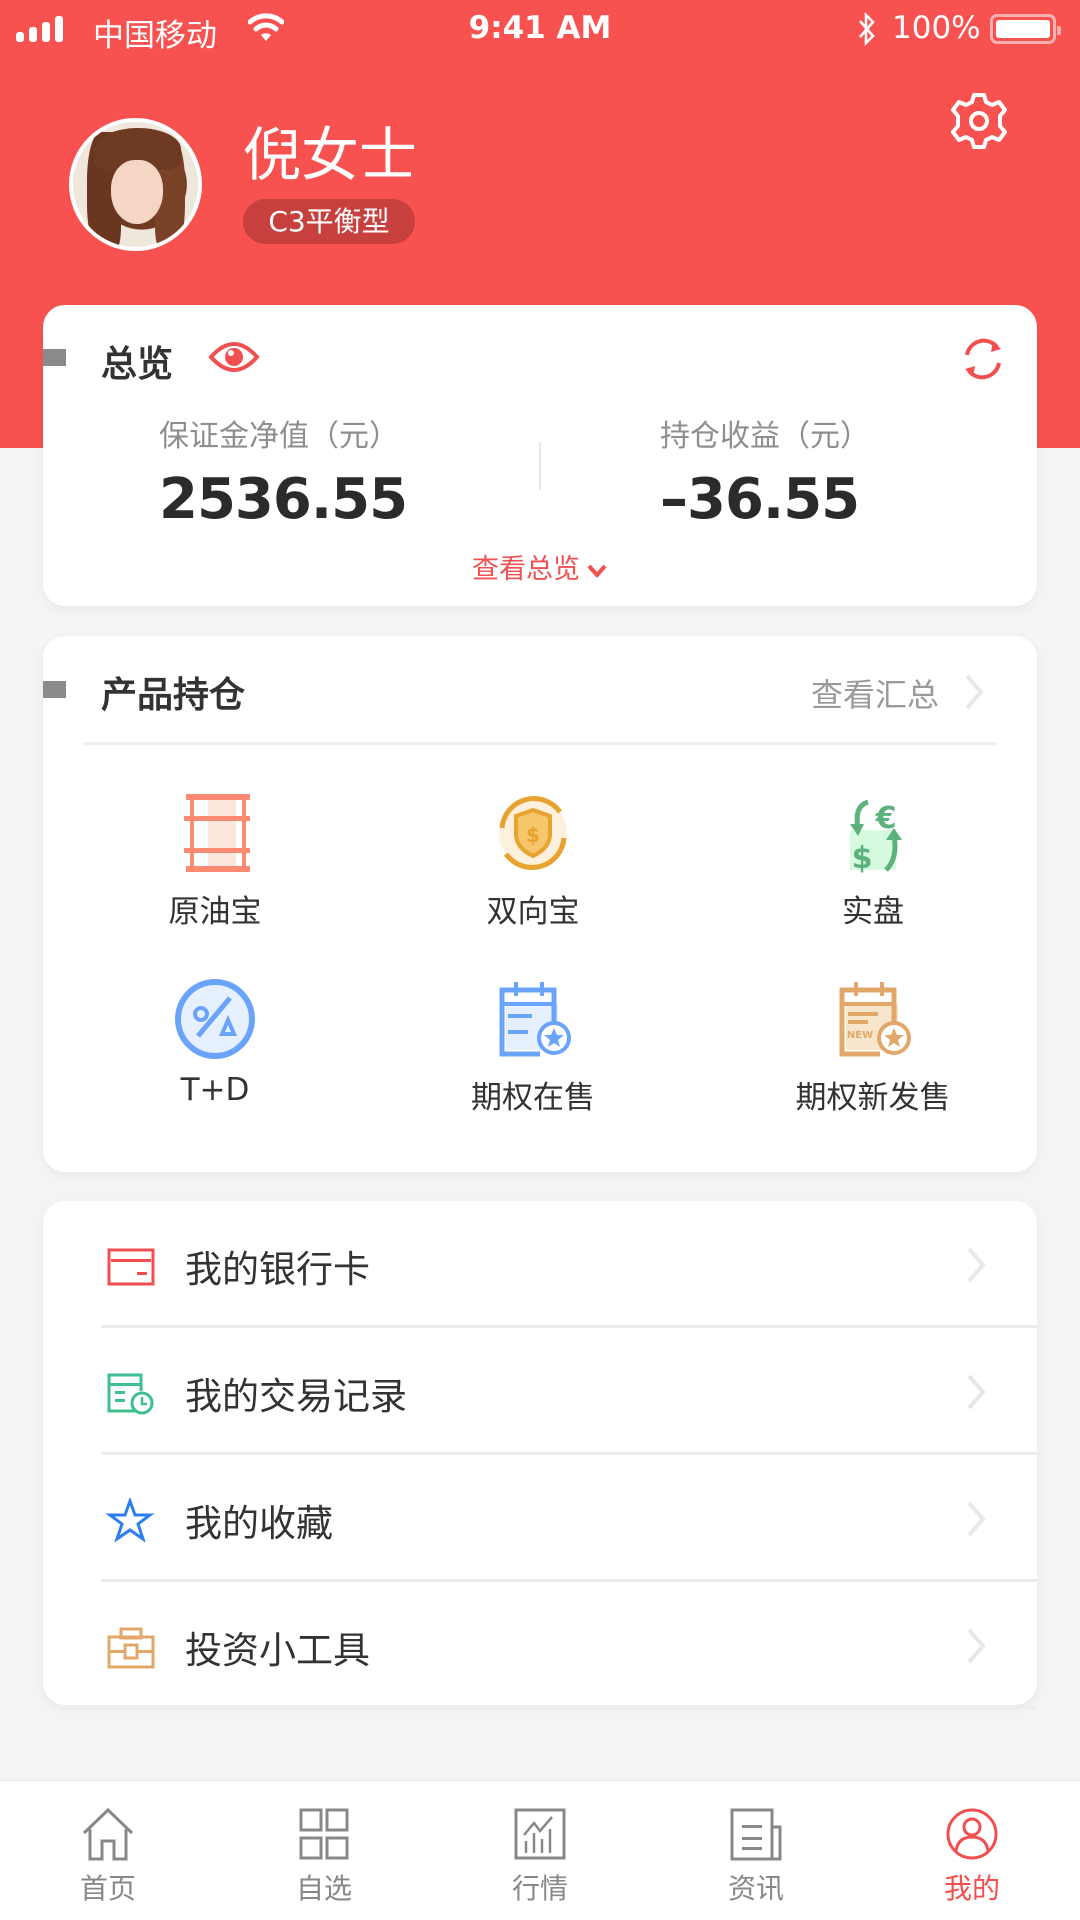 This screenshot has height=1920, width=1080. Describe the element at coordinates (533, 912) in the screenshot. I see `product-label: 双向宝` at that location.